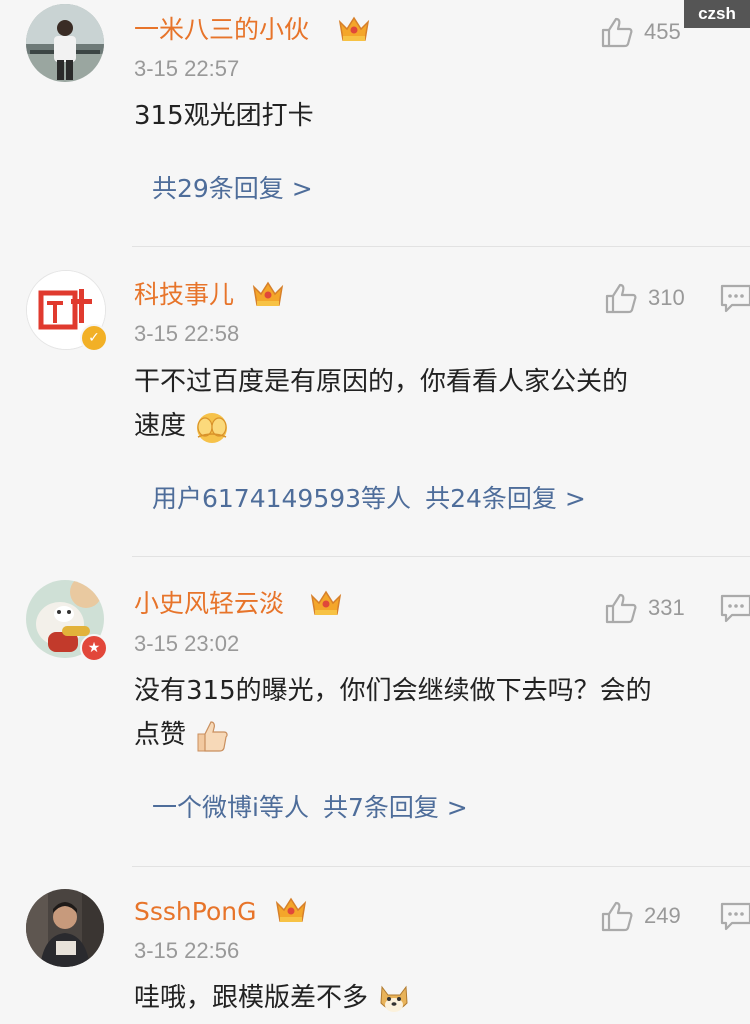  Describe the element at coordinates (224, 116) in the screenshot. I see `comment-line: 315观光团打卡` at that location.